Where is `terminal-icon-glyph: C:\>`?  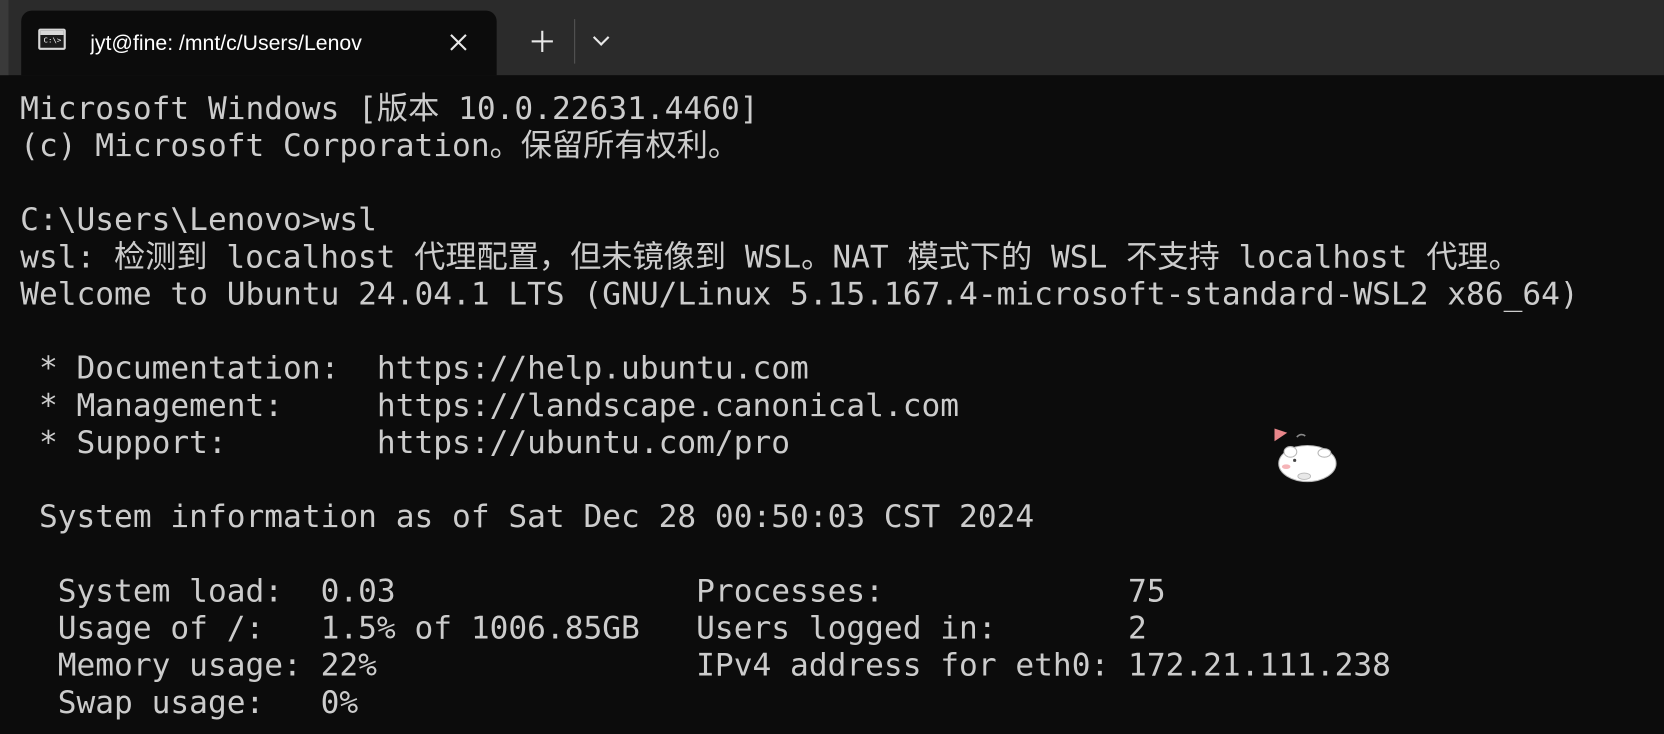
terminal-icon-glyph: C:\> is located at coordinates (52, 40).